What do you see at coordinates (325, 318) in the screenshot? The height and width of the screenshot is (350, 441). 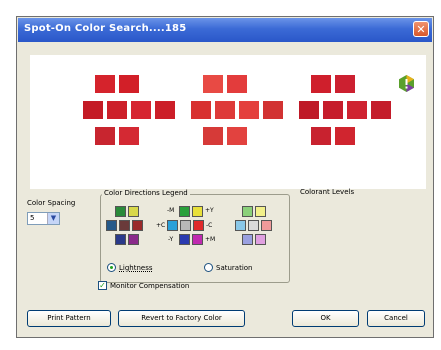 I see `ok-button: OK` at bounding box center [325, 318].